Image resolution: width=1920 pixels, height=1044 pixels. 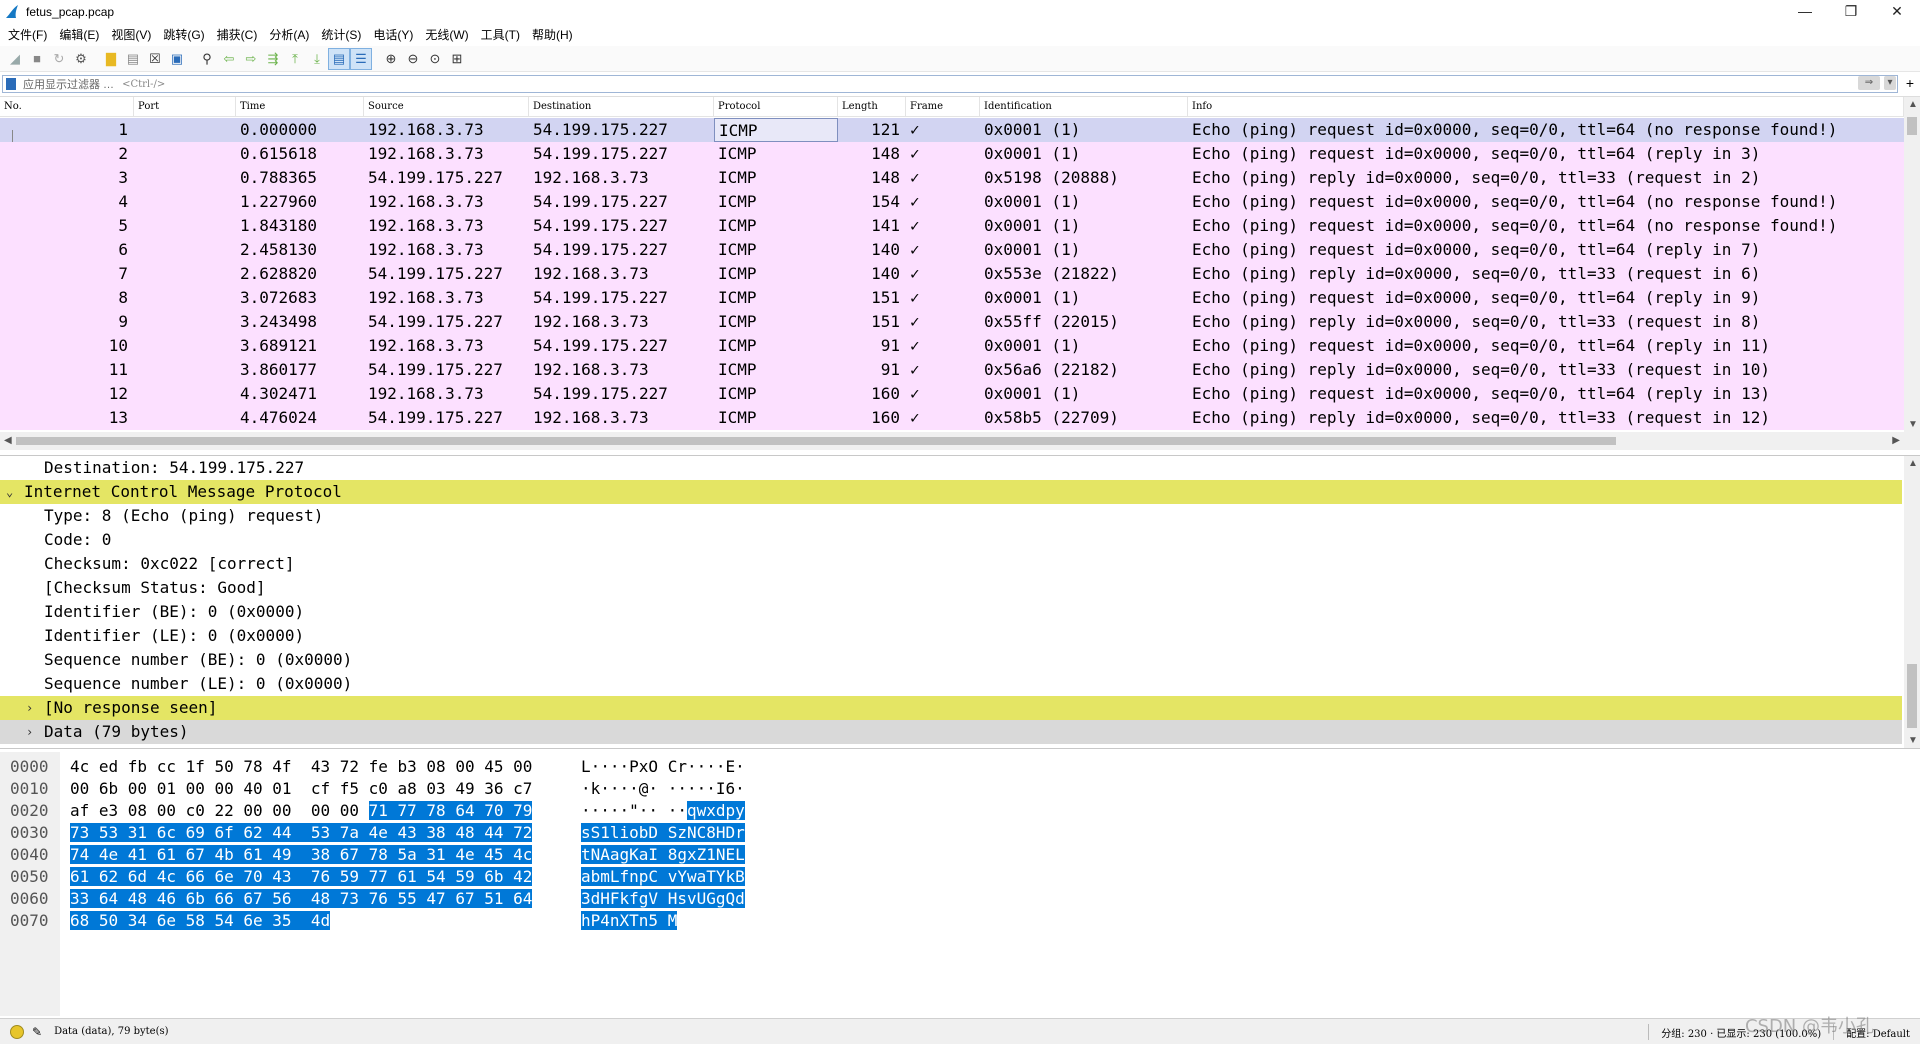 What do you see at coordinates (951, 468) in the screenshot?
I see `detail-row: Destination: 54.199.175.227` at bounding box center [951, 468].